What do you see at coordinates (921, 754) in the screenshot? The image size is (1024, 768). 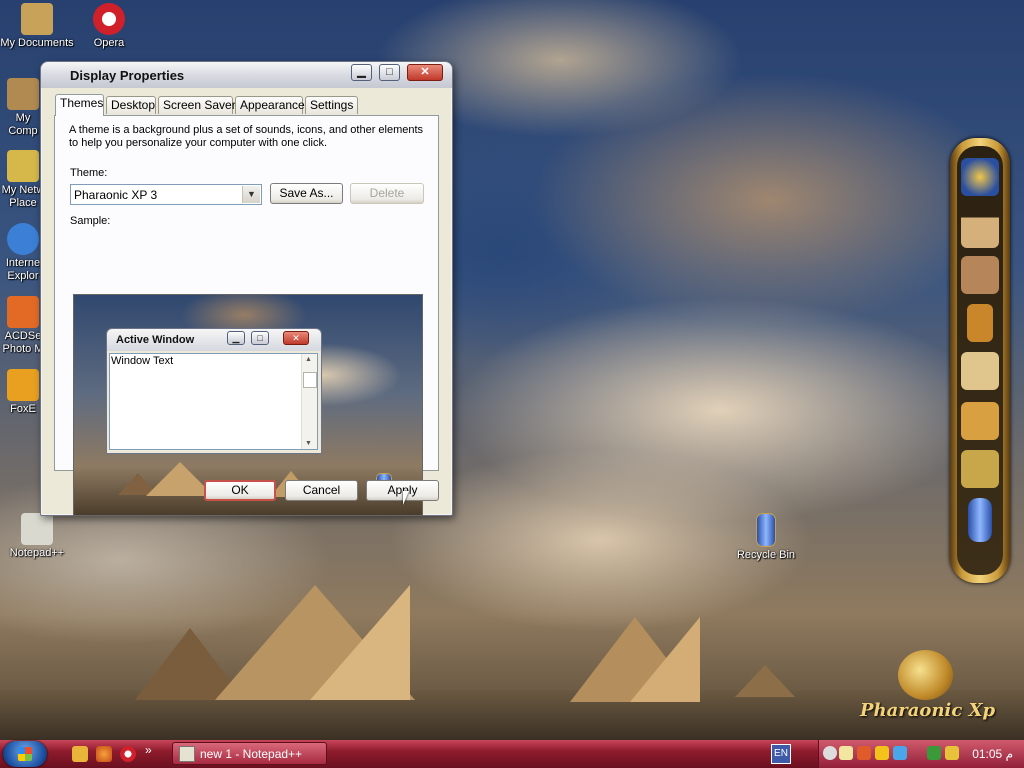 I see `system-tray: 01:05 م` at bounding box center [921, 754].